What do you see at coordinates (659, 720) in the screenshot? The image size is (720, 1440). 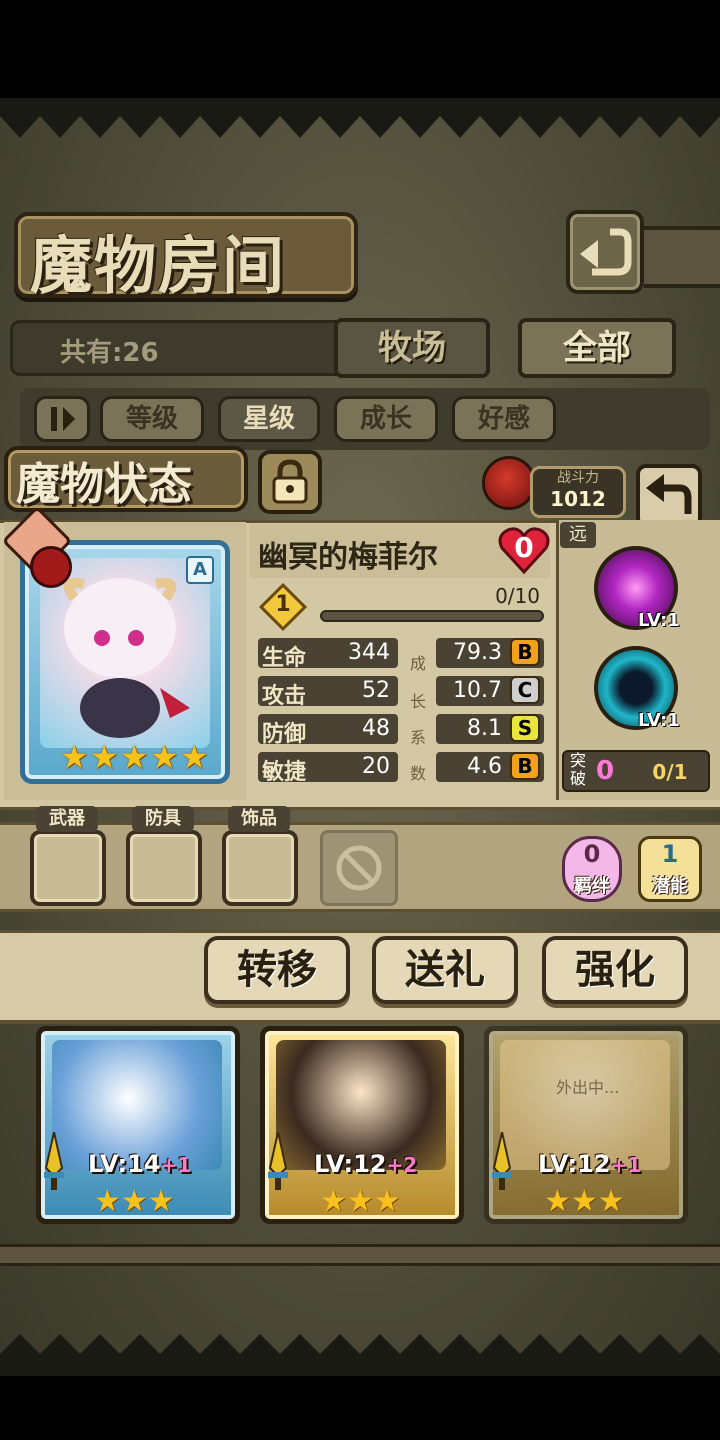 I see `skill-2-level: LV:1` at bounding box center [659, 720].